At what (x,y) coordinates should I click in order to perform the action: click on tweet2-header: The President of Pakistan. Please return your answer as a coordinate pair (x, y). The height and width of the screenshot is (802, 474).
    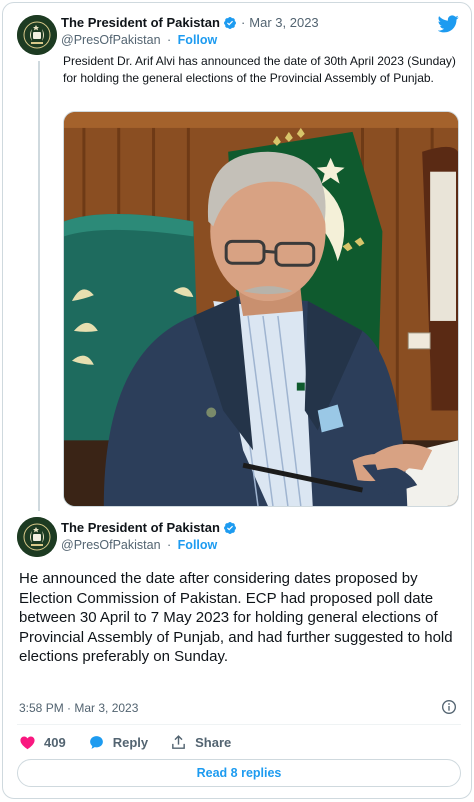
    Looking at the image, I should click on (149, 527).